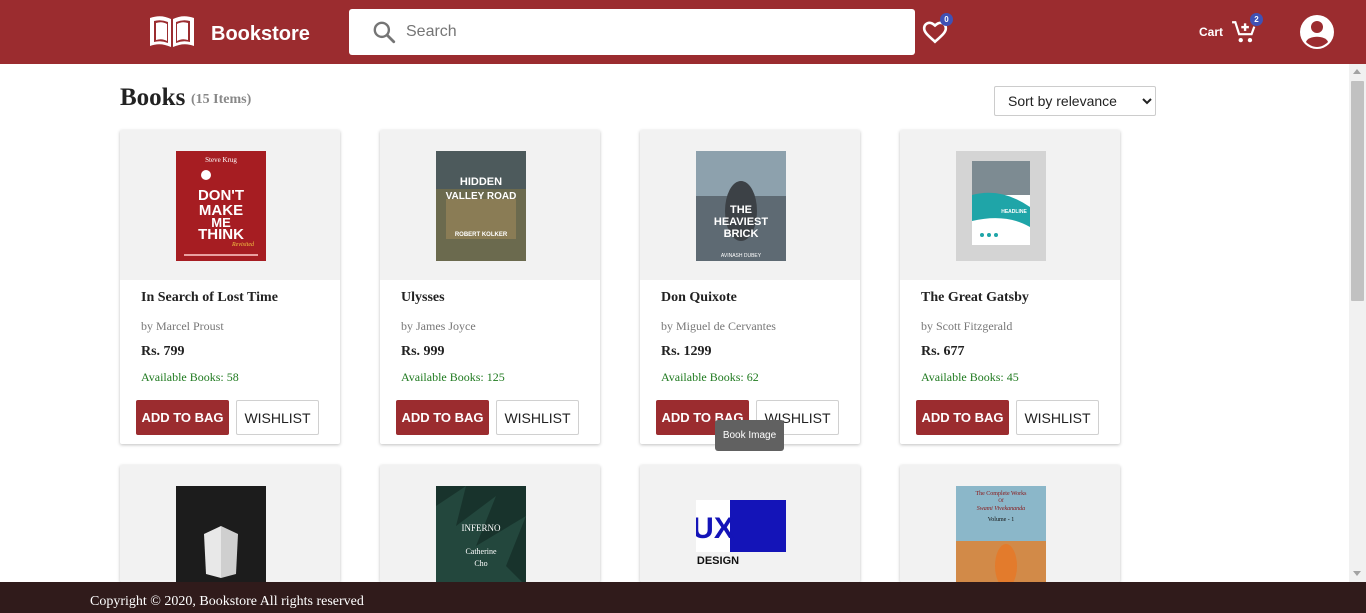 This screenshot has height=613, width=1366. Describe the element at coordinates (1317, 32) in the screenshot. I see `account-circle-icon` at that location.